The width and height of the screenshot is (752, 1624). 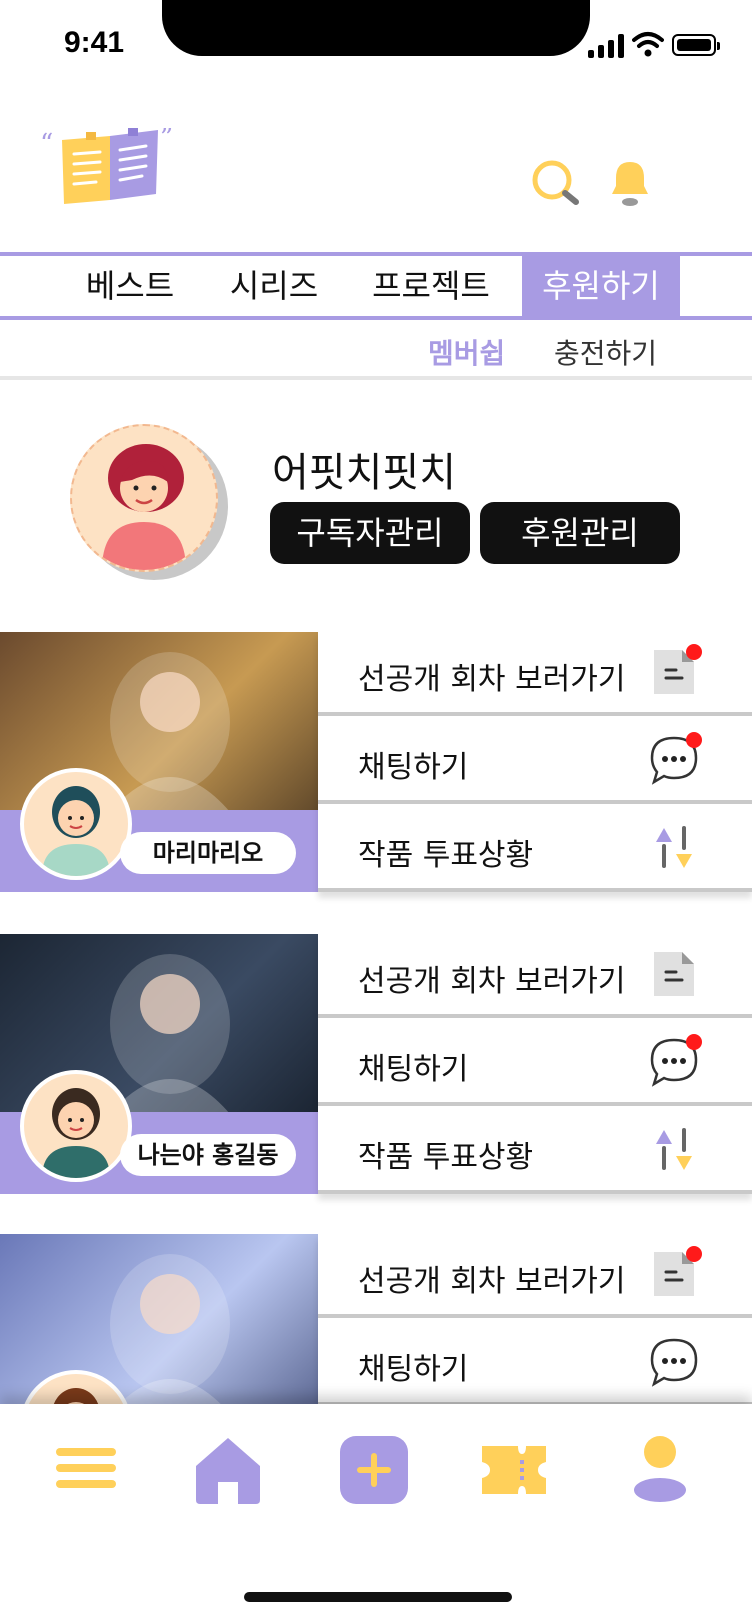 I want to click on category-tab-bar: 베스트 시리즈 프로젝트 후원하기, so click(x=376, y=286).